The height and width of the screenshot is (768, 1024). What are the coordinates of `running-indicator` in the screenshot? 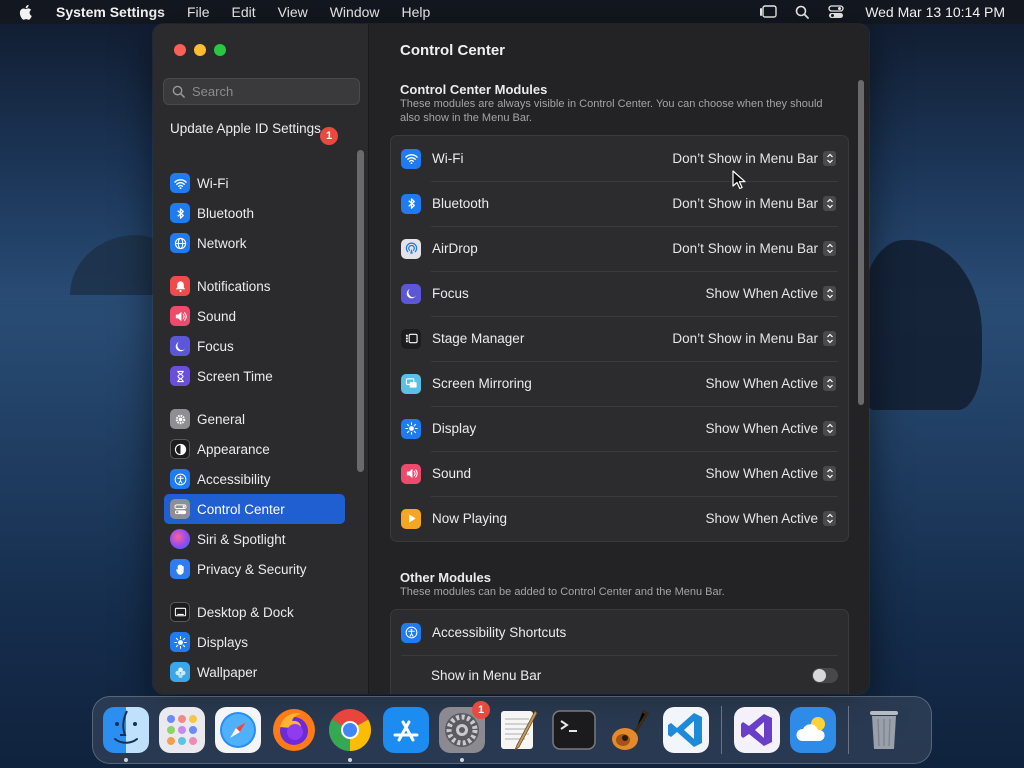 It's located at (126, 760).